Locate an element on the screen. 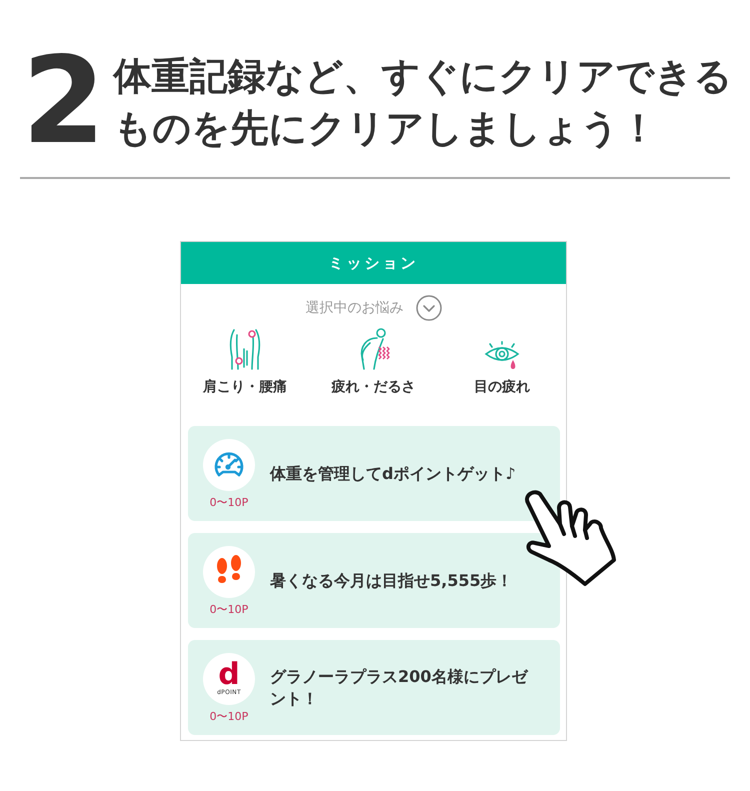  concern-label: 目の疲れ is located at coordinates (502, 387).